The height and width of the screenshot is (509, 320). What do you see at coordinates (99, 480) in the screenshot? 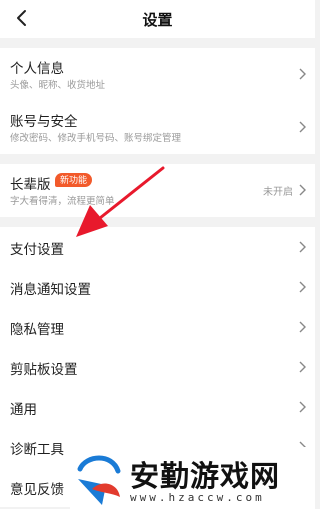
I see `watermark-logo-icon` at bounding box center [99, 480].